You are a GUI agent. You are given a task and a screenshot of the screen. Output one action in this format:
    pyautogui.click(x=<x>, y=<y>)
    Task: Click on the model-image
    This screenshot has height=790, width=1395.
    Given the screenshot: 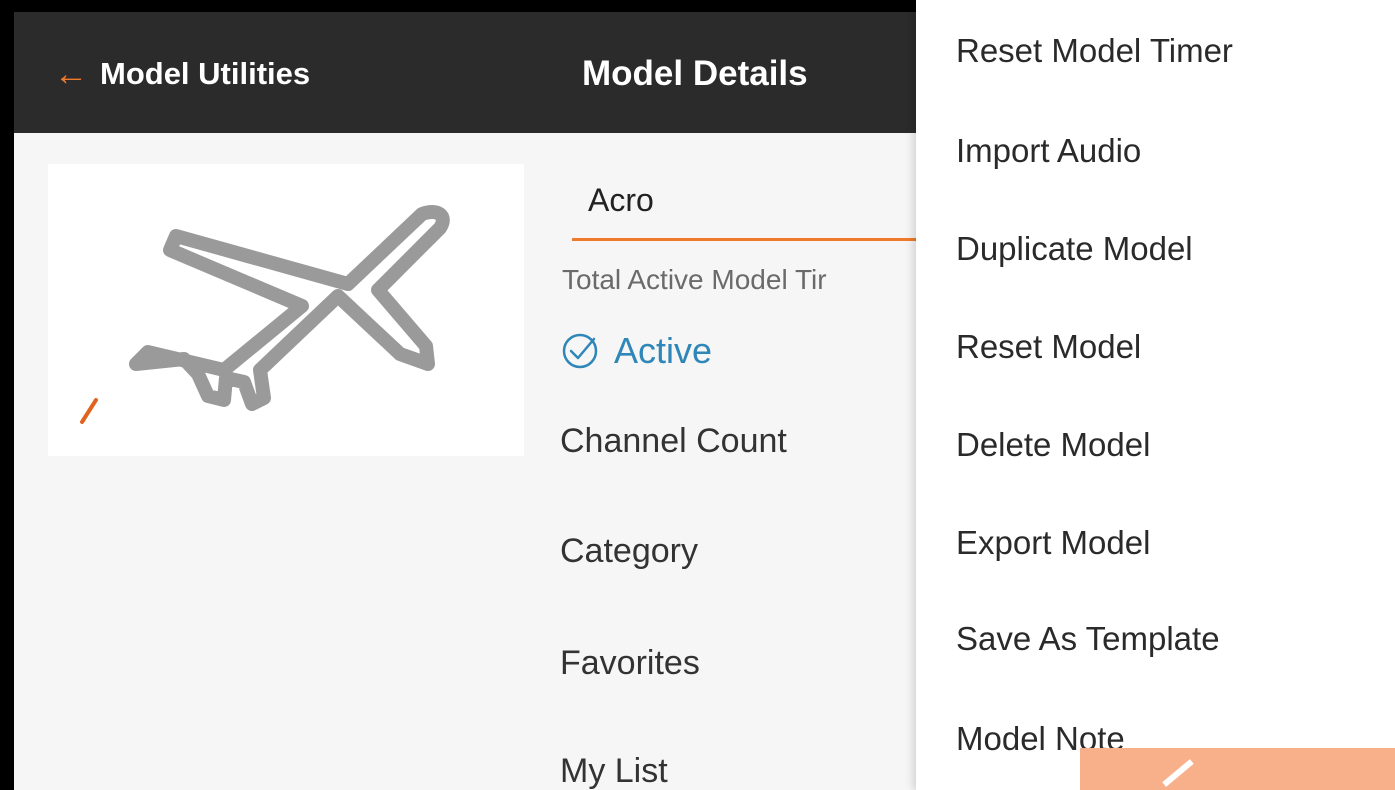 What is the action you would take?
    pyautogui.click(x=286, y=310)
    